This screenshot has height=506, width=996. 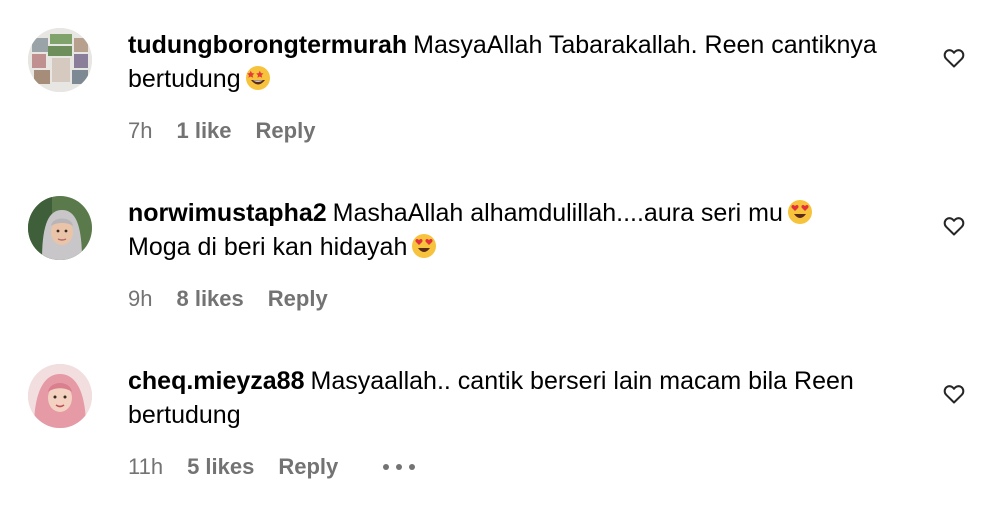 I want to click on more-options-icon, so click(x=399, y=467).